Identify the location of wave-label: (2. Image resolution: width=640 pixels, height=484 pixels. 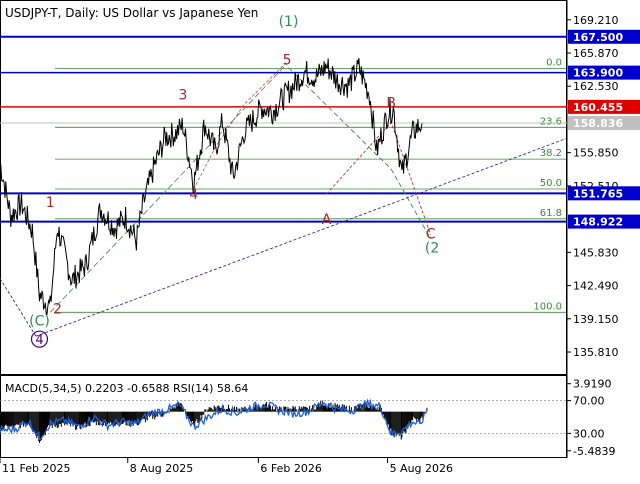
(432, 249).